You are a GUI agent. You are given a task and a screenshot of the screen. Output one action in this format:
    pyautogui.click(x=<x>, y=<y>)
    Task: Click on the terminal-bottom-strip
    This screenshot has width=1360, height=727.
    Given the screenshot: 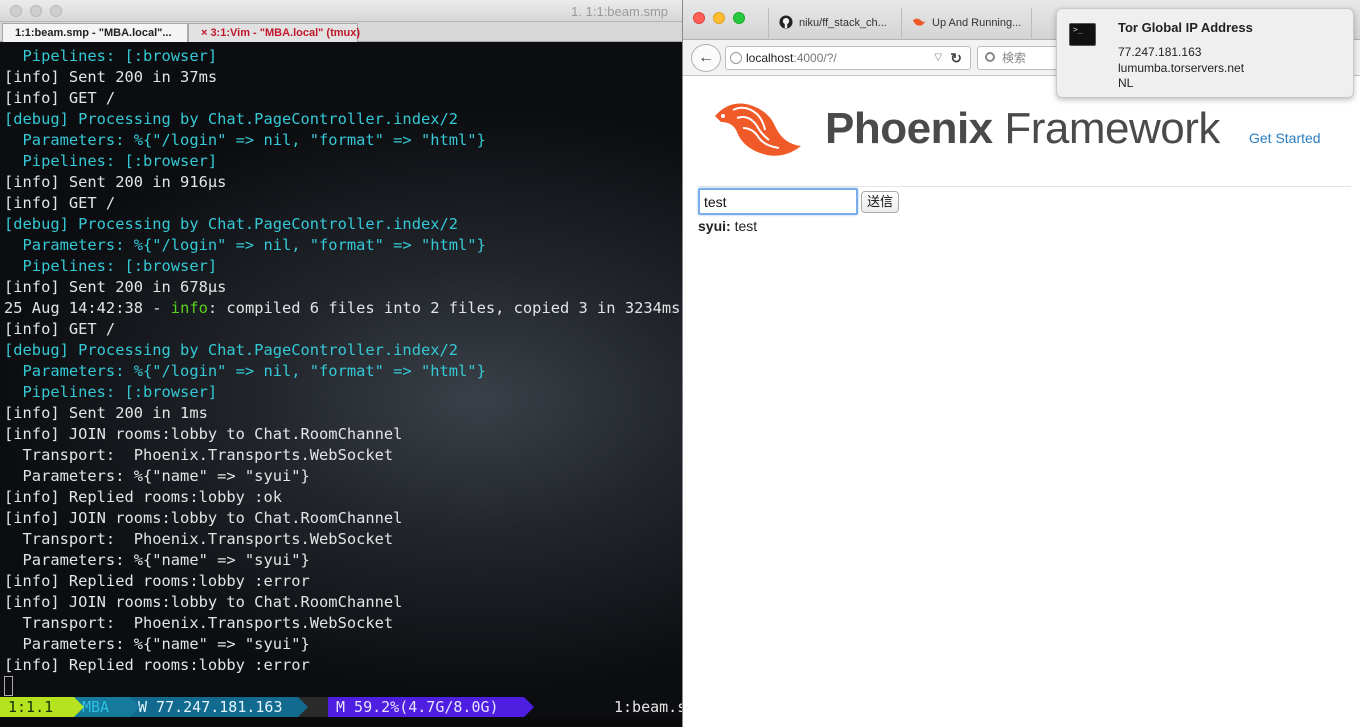 What is the action you would take?
    pyautogui.click(x=341, y=722)
    